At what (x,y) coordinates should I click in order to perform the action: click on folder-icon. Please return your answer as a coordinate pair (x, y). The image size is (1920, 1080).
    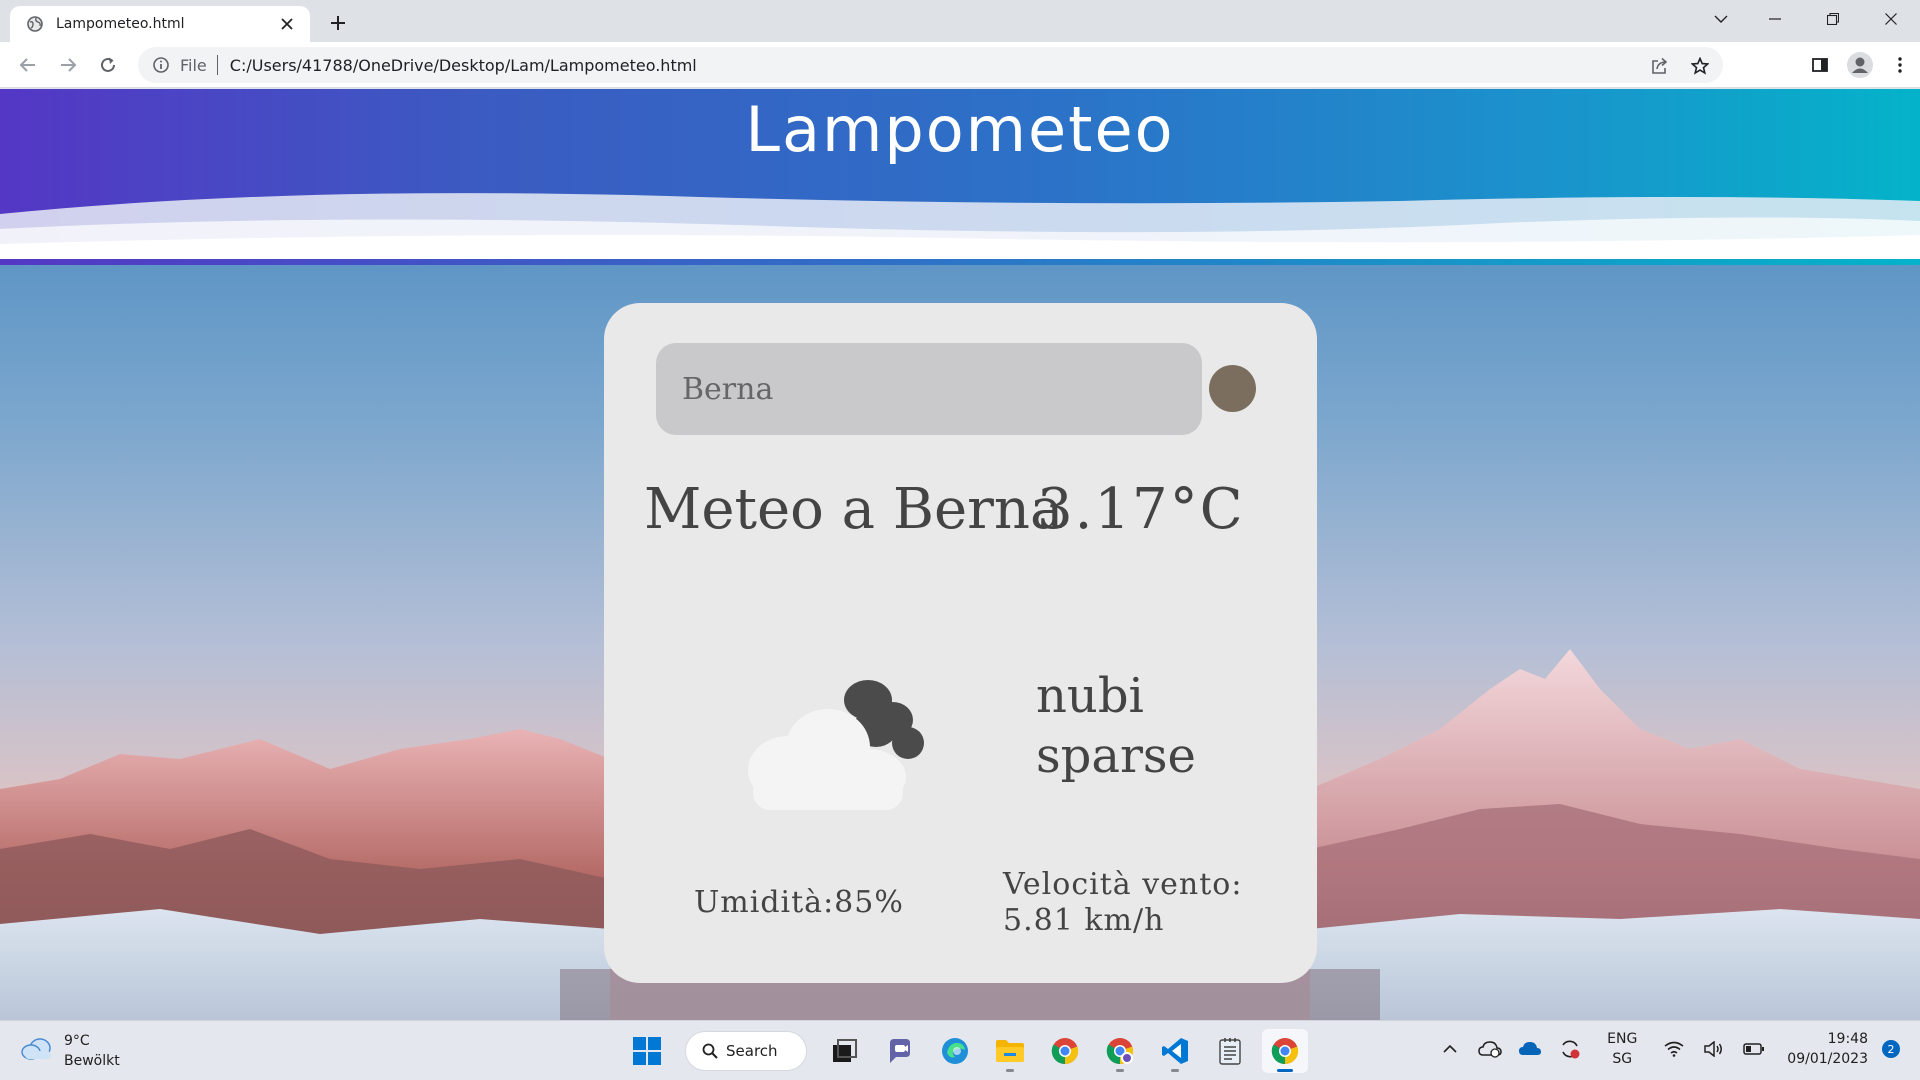
    Looking at the image, I should click on (1010, 1051).